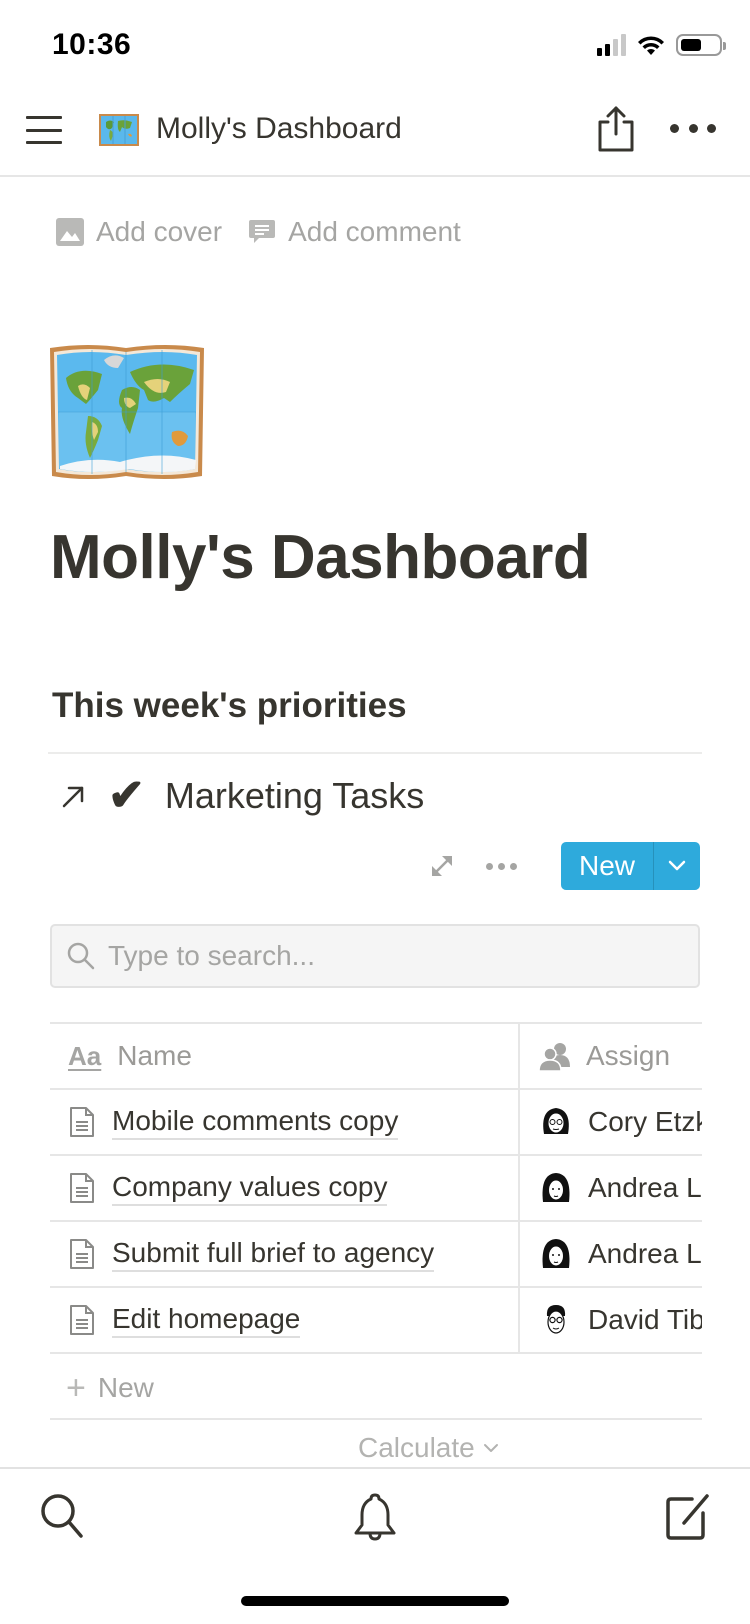 This screenshot has height=1624, width=750. What do you see at coordinates (628, 1055) in the screenshot?
I see `column-header-label: Assign` at bounding box center [628, 1055].